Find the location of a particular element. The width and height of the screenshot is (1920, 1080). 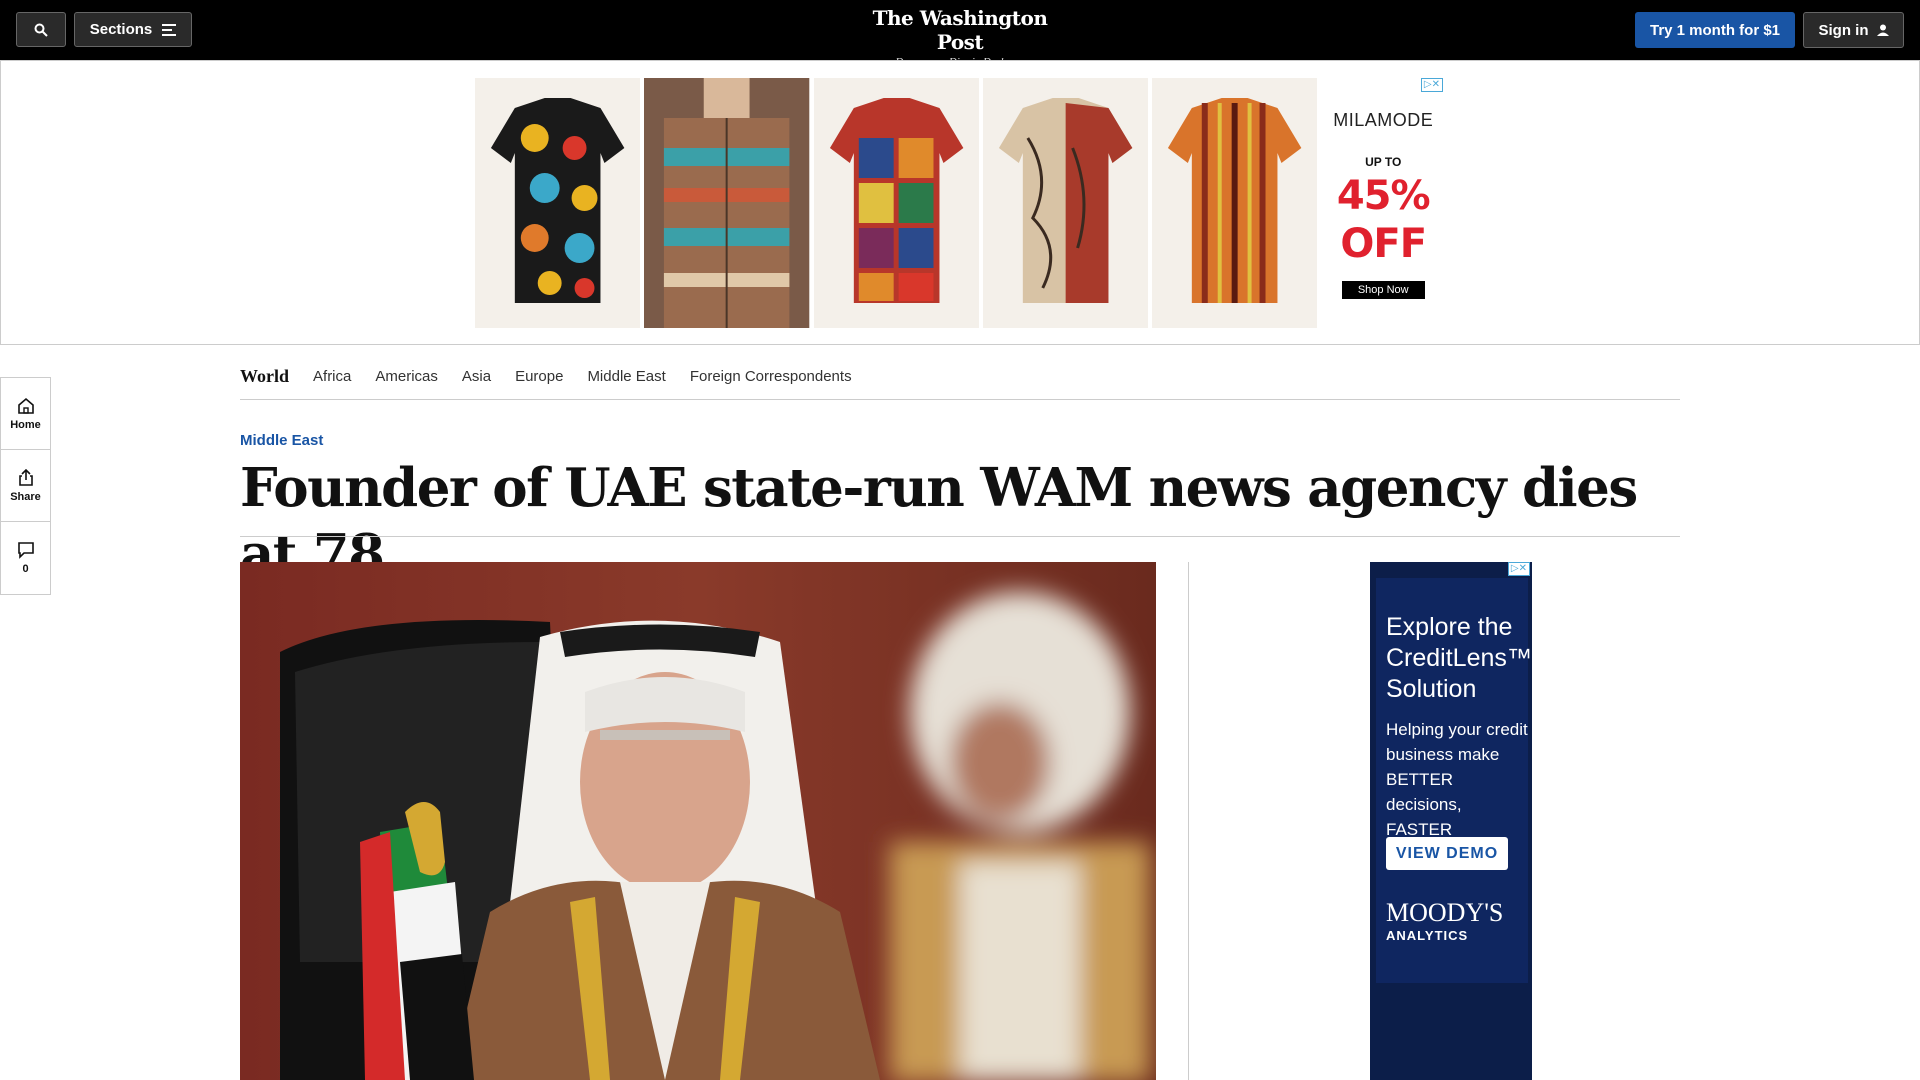

sign-in-button: Sign in is located at coordinates (1853, 30).